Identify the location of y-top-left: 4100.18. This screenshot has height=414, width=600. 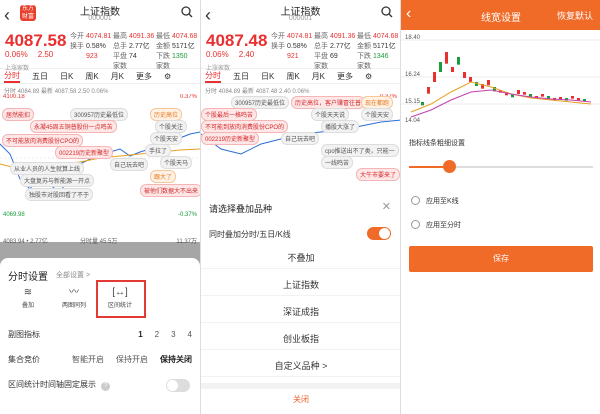
(14, 97).